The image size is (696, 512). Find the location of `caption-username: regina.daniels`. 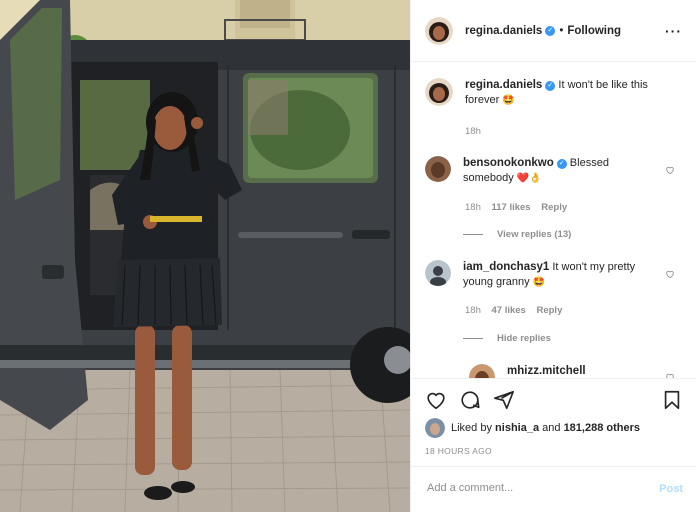

caption-username: regina.daniels is located at coordinates (503, 85).